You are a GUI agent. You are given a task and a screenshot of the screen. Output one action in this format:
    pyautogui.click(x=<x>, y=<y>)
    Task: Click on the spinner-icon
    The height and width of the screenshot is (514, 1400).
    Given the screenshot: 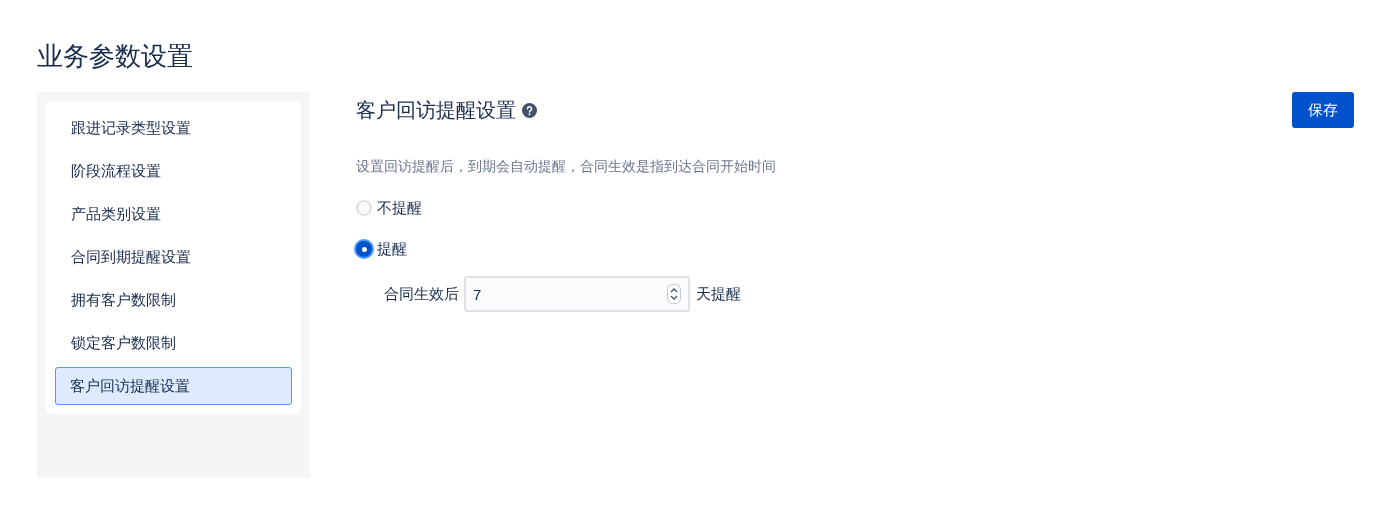 What is the action you would take?
    pyautogui.click(x=674, y=294)
    